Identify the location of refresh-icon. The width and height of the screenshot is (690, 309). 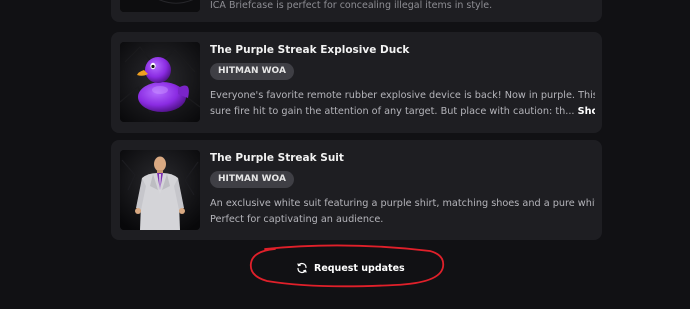
(302, 268).